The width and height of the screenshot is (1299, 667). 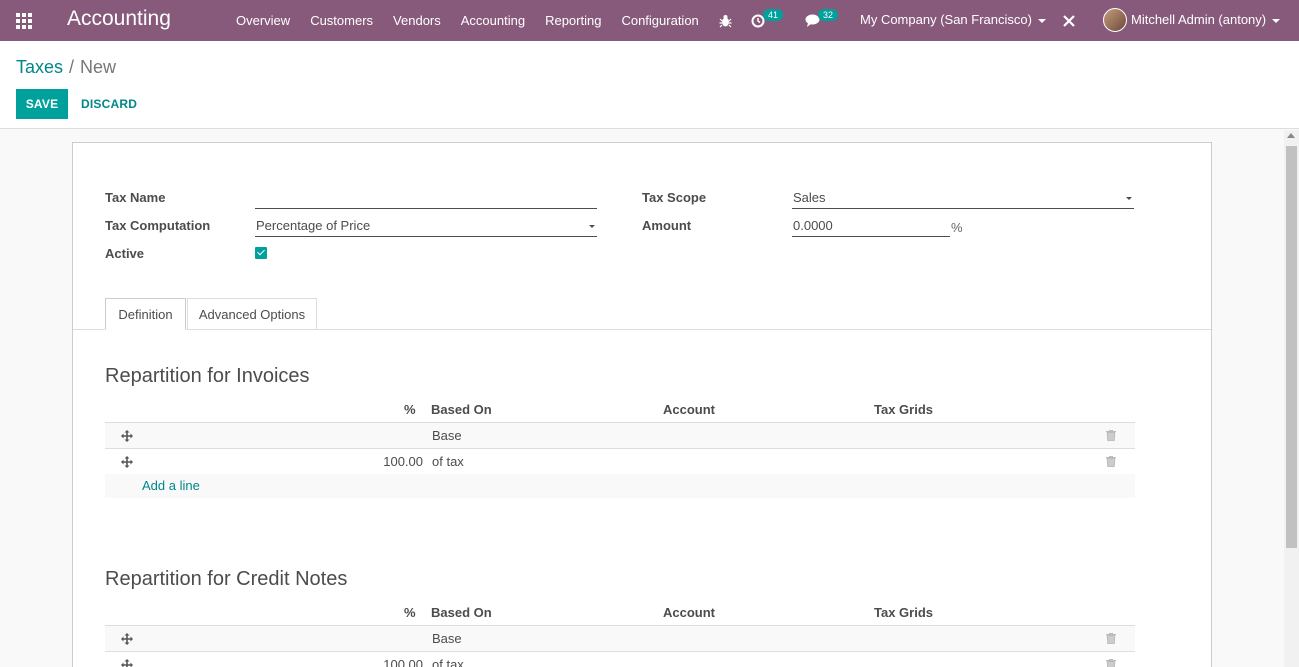 I want to click on credit-notes-section-title: Repartition for Credit Notes, so click(x=226, y=579).